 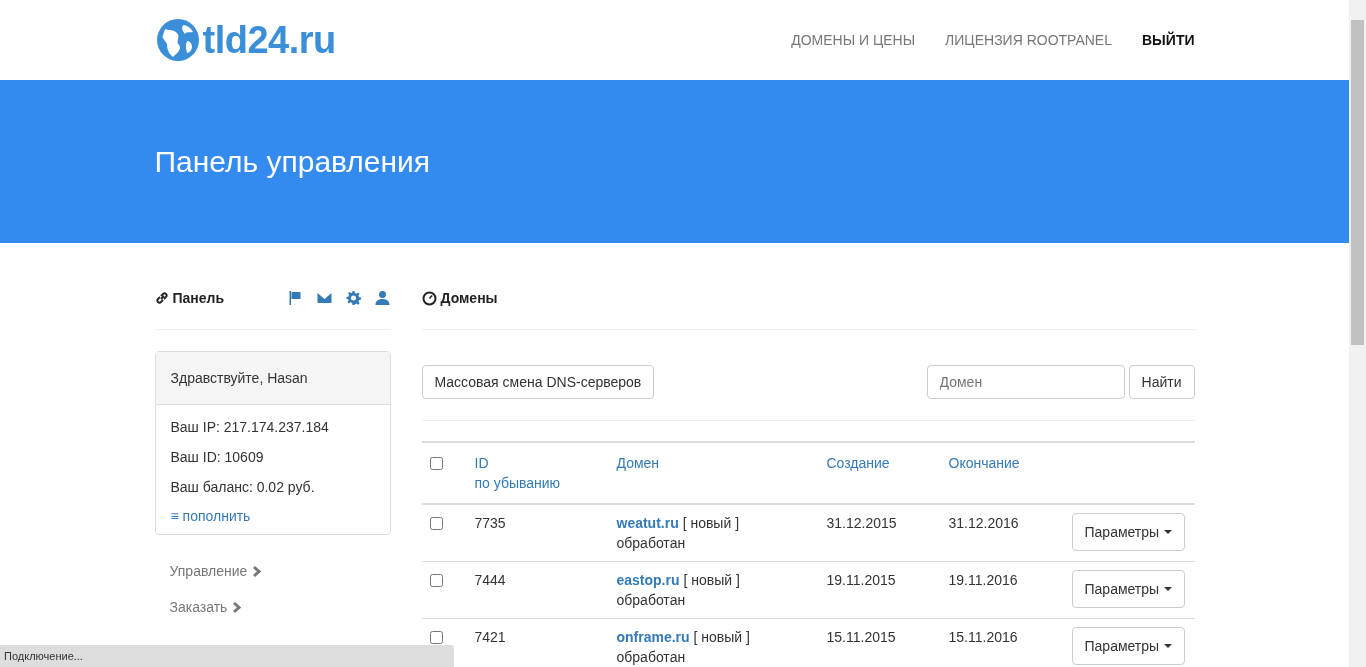 I want to click on table-cell: 7444, so click(x=490, y=580).